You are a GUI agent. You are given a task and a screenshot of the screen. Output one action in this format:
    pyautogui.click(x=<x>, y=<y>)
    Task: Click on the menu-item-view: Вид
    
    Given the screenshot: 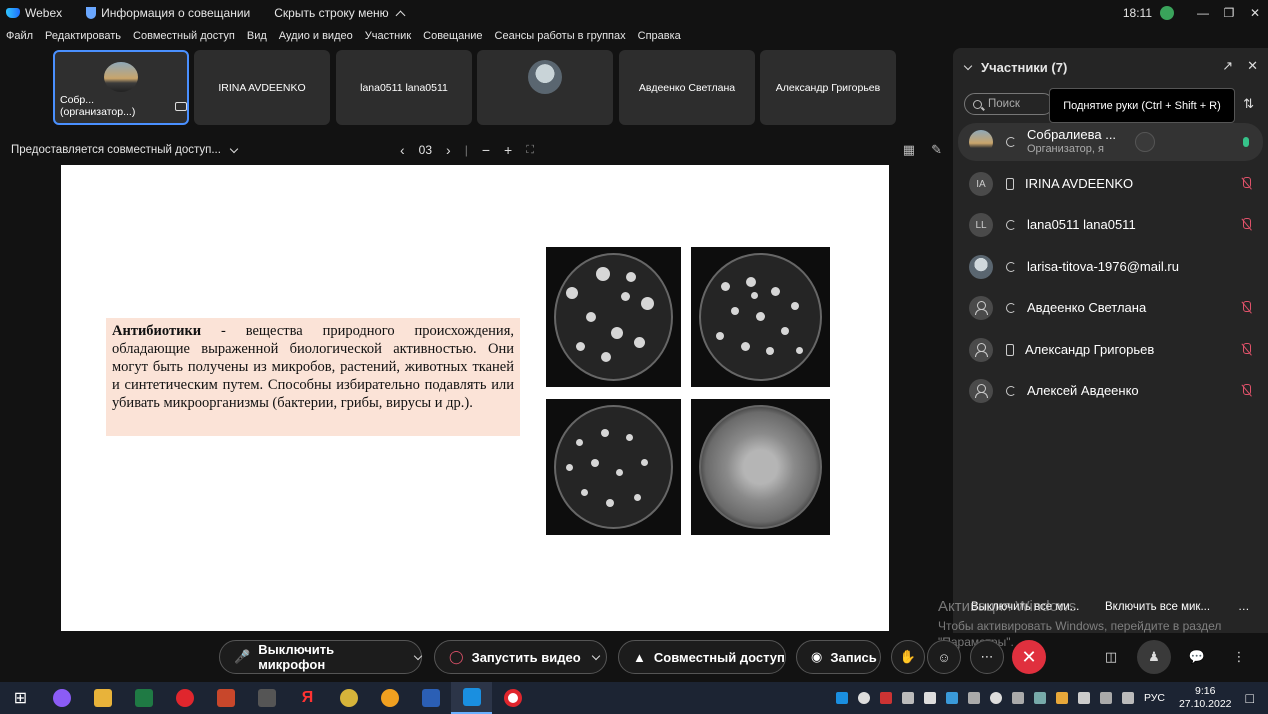 What is the action you would take?
    pyautogui.click(x=257, y=36)
    